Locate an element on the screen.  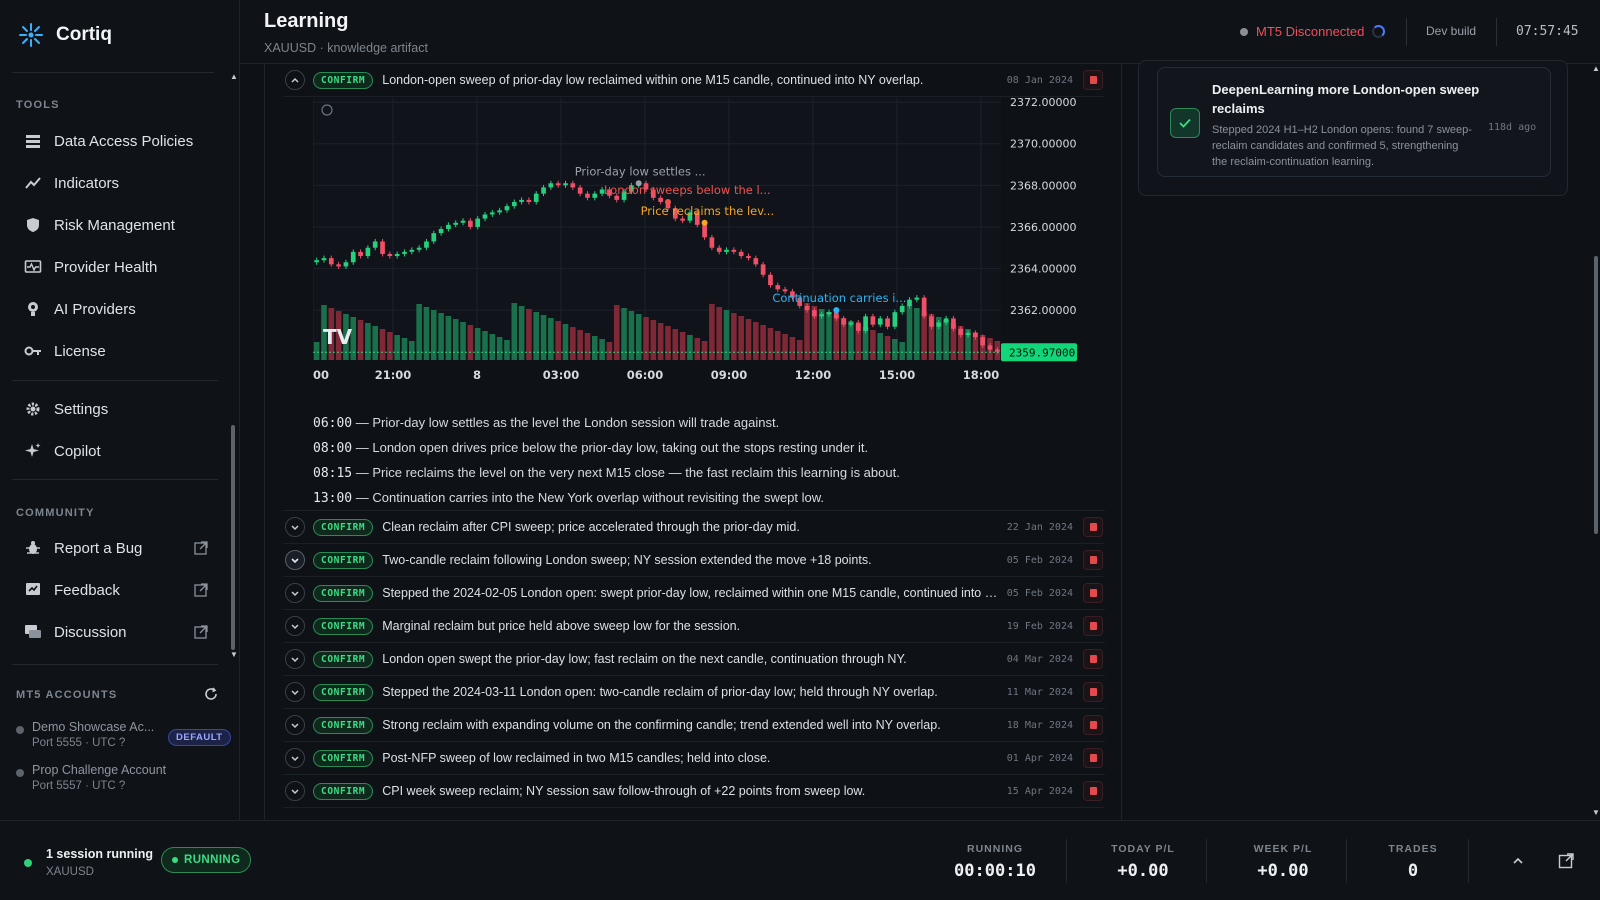
activity-age: 118d ago is located at coordinates (1512, 127).